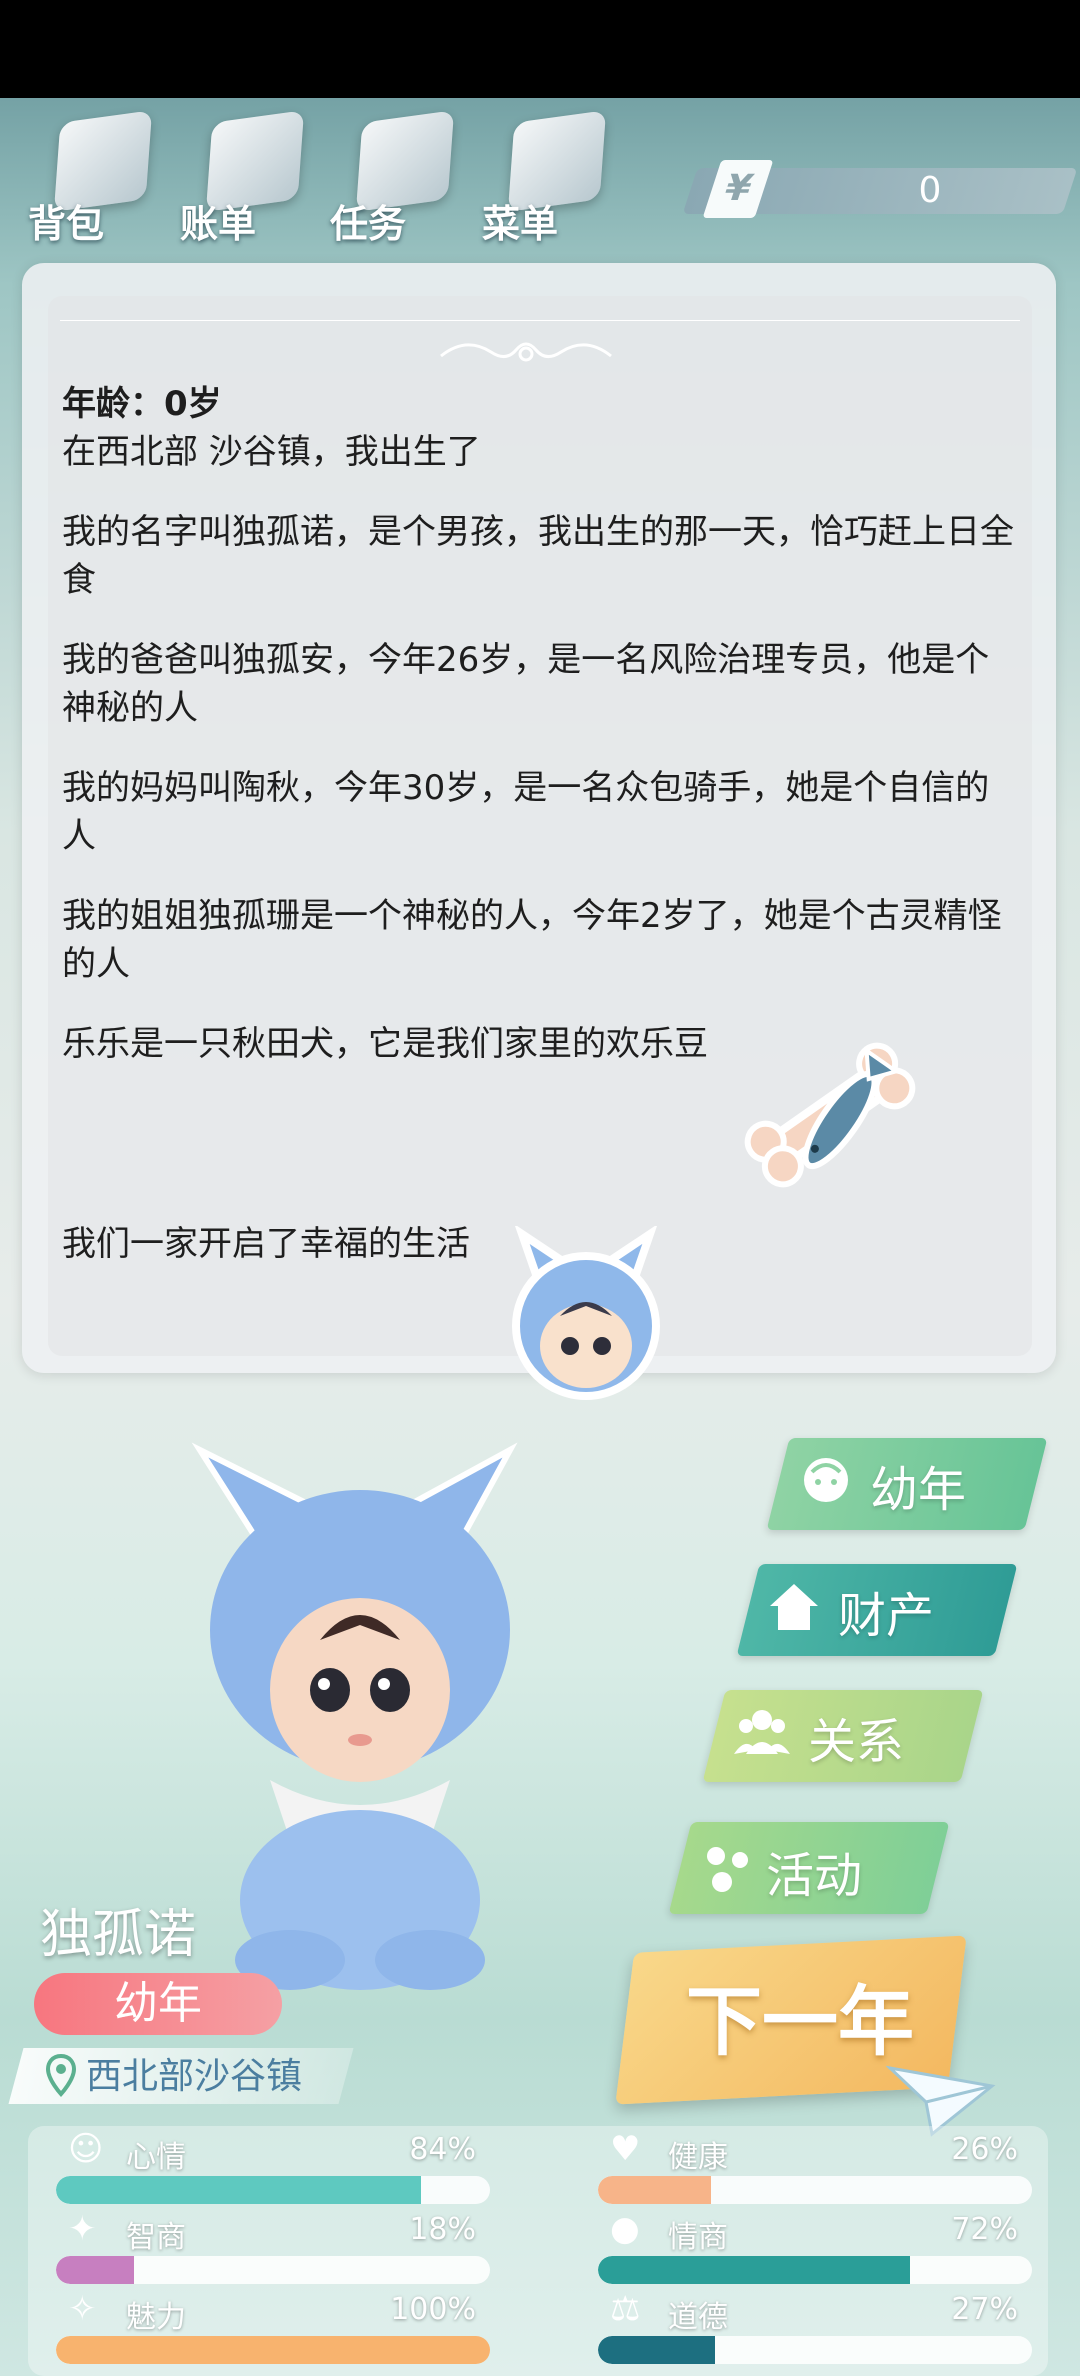 This screenshot has height=2376, width=1080. What do you see at coordinates (156, 2157) in the screenshot?
I see `stat-name: 心情` at bounding box center [156, 2157].